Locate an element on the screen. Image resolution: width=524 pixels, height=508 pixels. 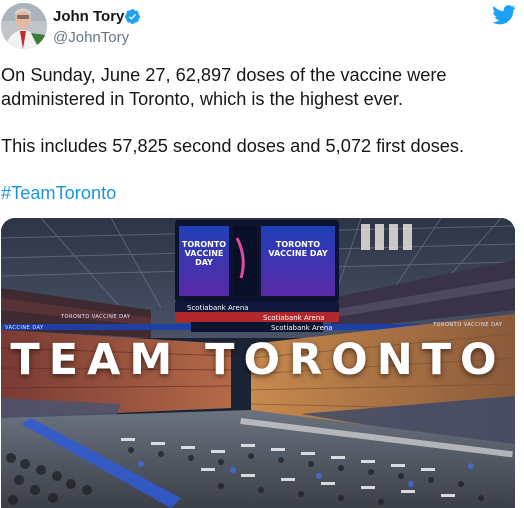
media-overlay-title: TEAM TORONTO is located at coordinates (258, 360).